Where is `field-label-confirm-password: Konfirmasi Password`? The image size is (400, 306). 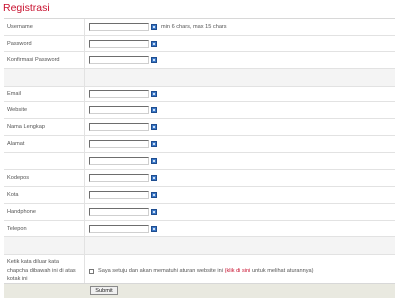
field-label-confirm-password: Konfirmasi Password is located at coordinates (44, 60).